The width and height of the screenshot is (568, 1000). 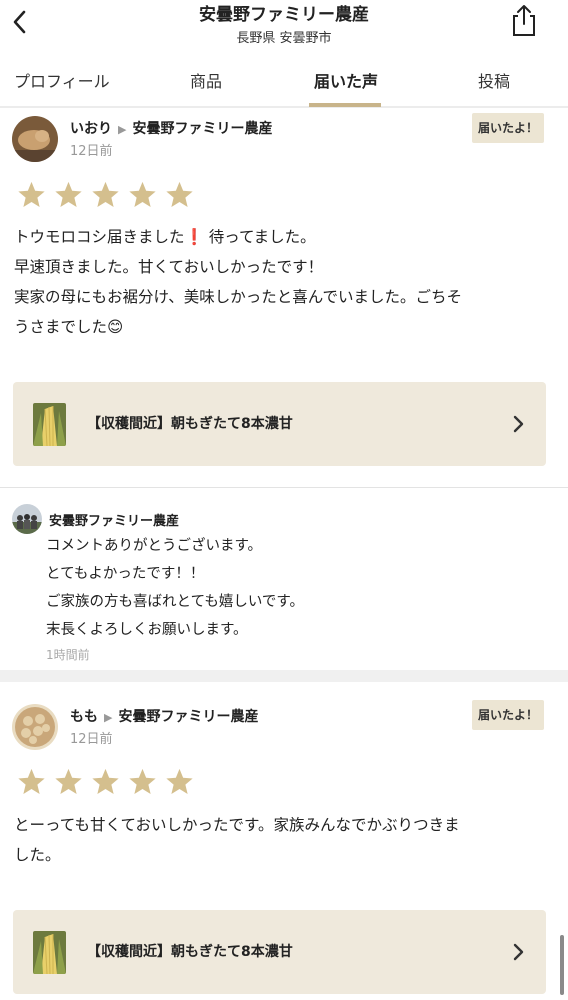 I want to click on tab-bar: プロフィール 商品 届いた声 投稿, so click(x=284, y=84).